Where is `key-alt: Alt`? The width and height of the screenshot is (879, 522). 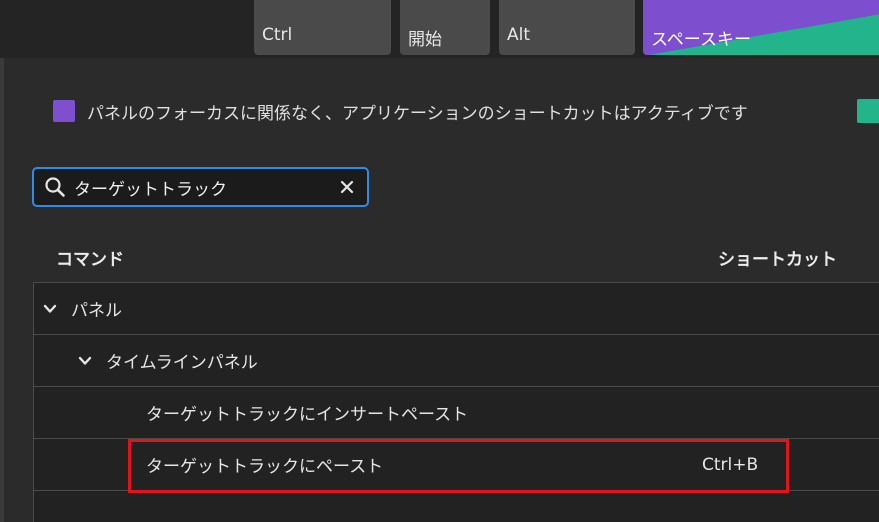 key-alt: Alt is located at coordinates (567, 27).